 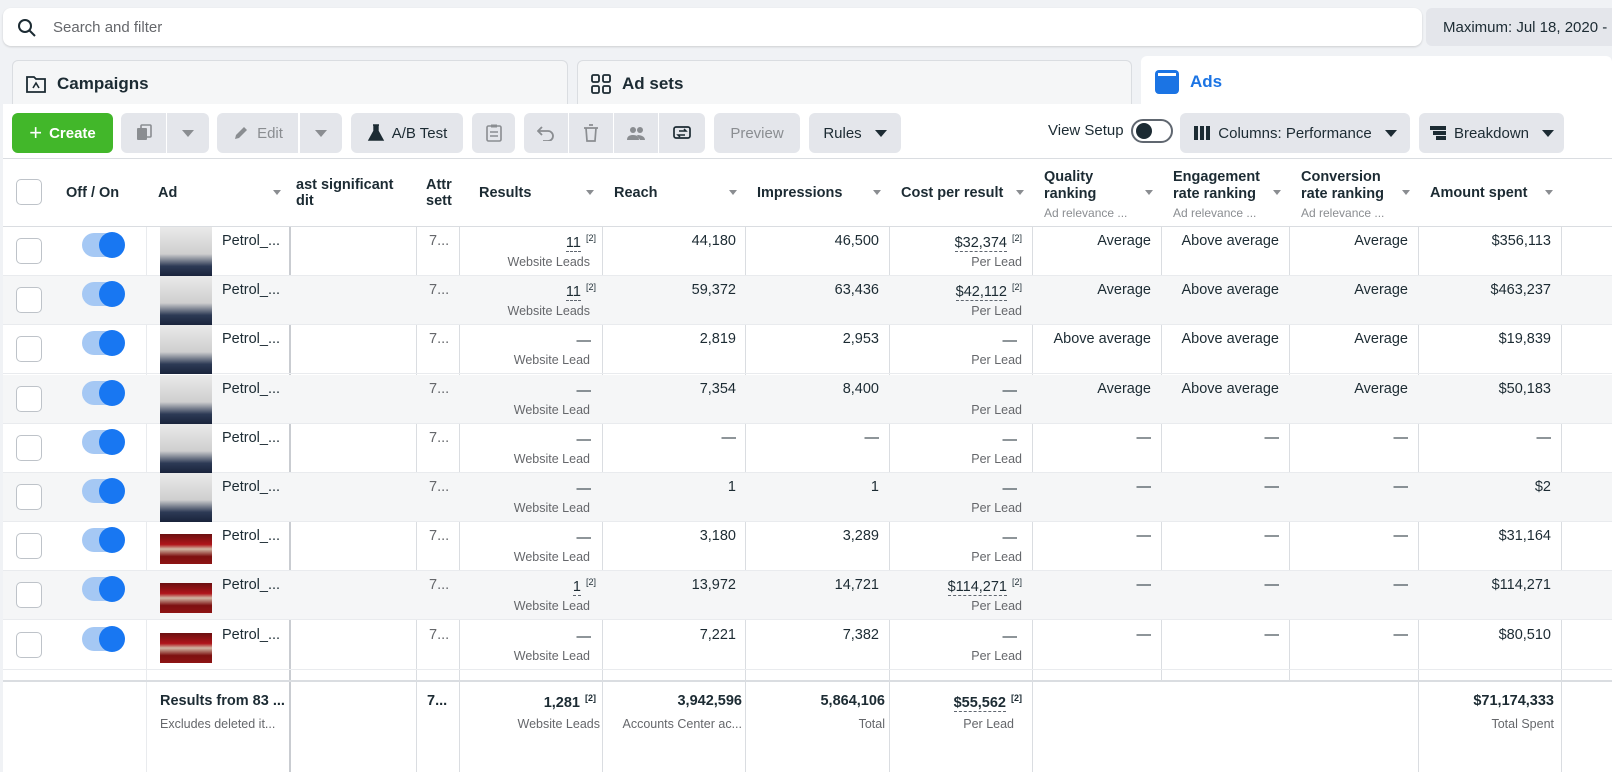 What do you see at coordinates (591, 133) in the screenshot?
I see `delete-button` at bounding box center [591, 133].